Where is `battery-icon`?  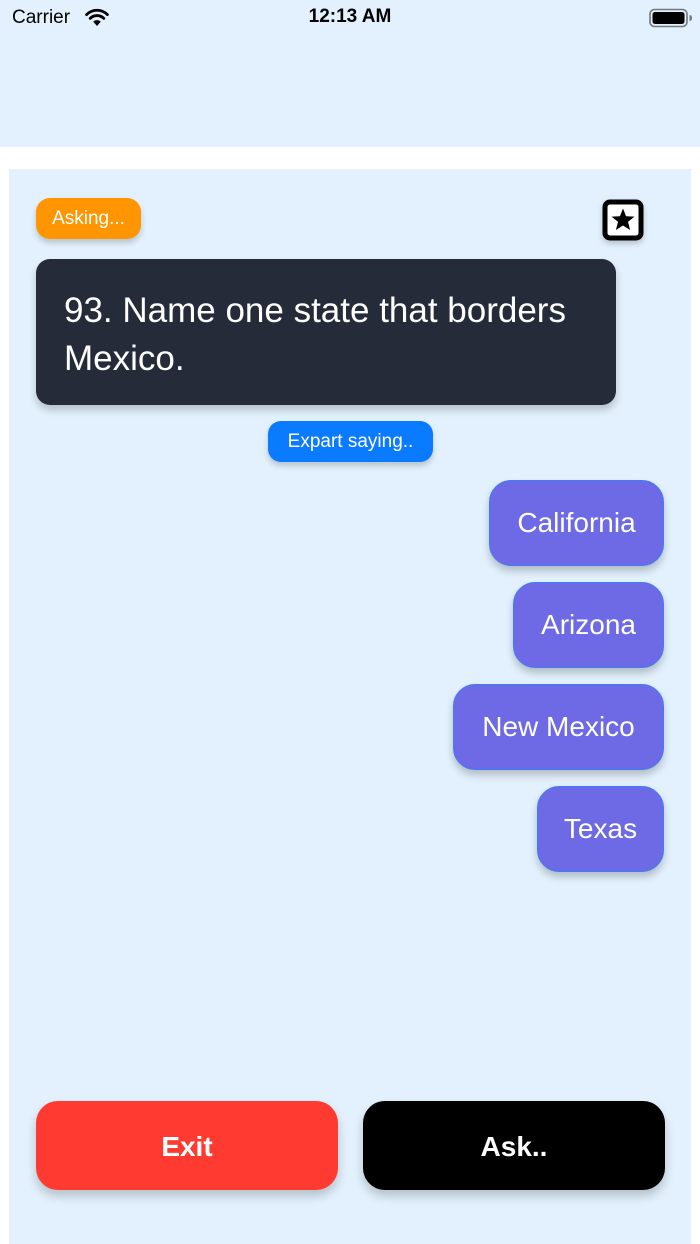
battery-icon is located at coordinates (670, 18).